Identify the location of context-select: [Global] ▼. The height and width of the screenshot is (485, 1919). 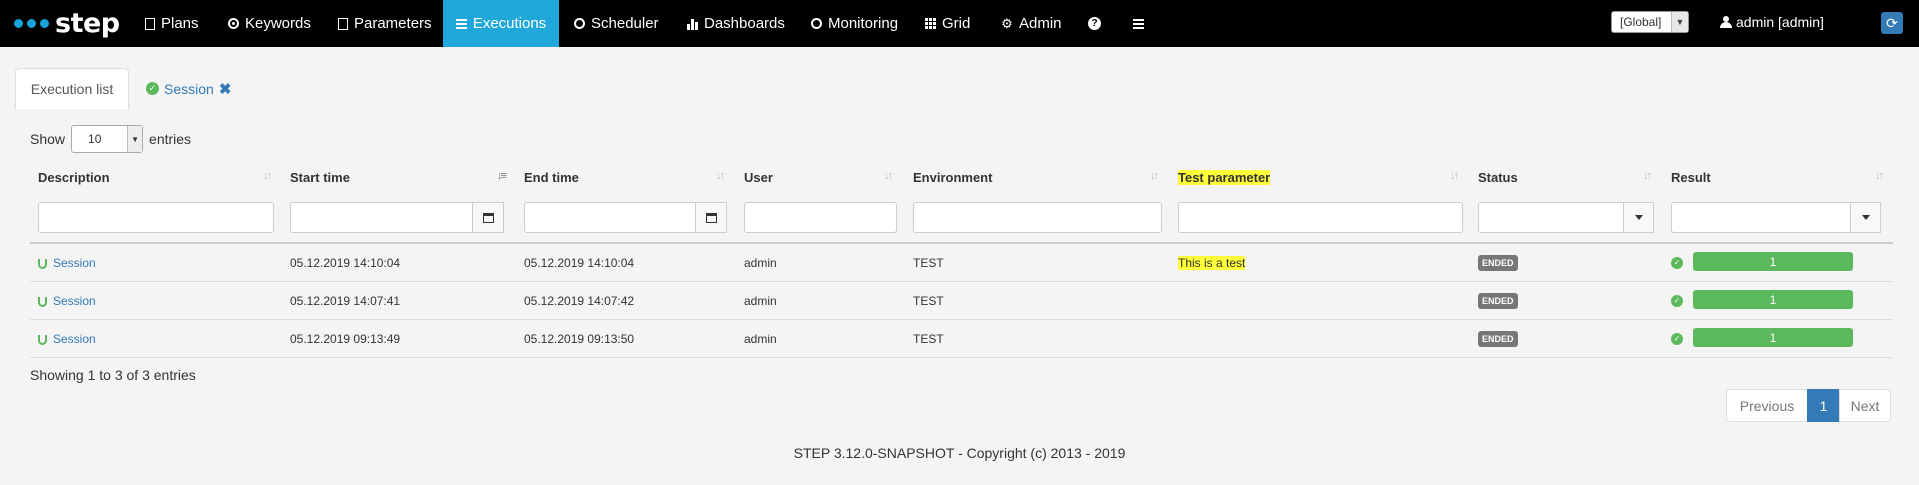
(1650, 22).